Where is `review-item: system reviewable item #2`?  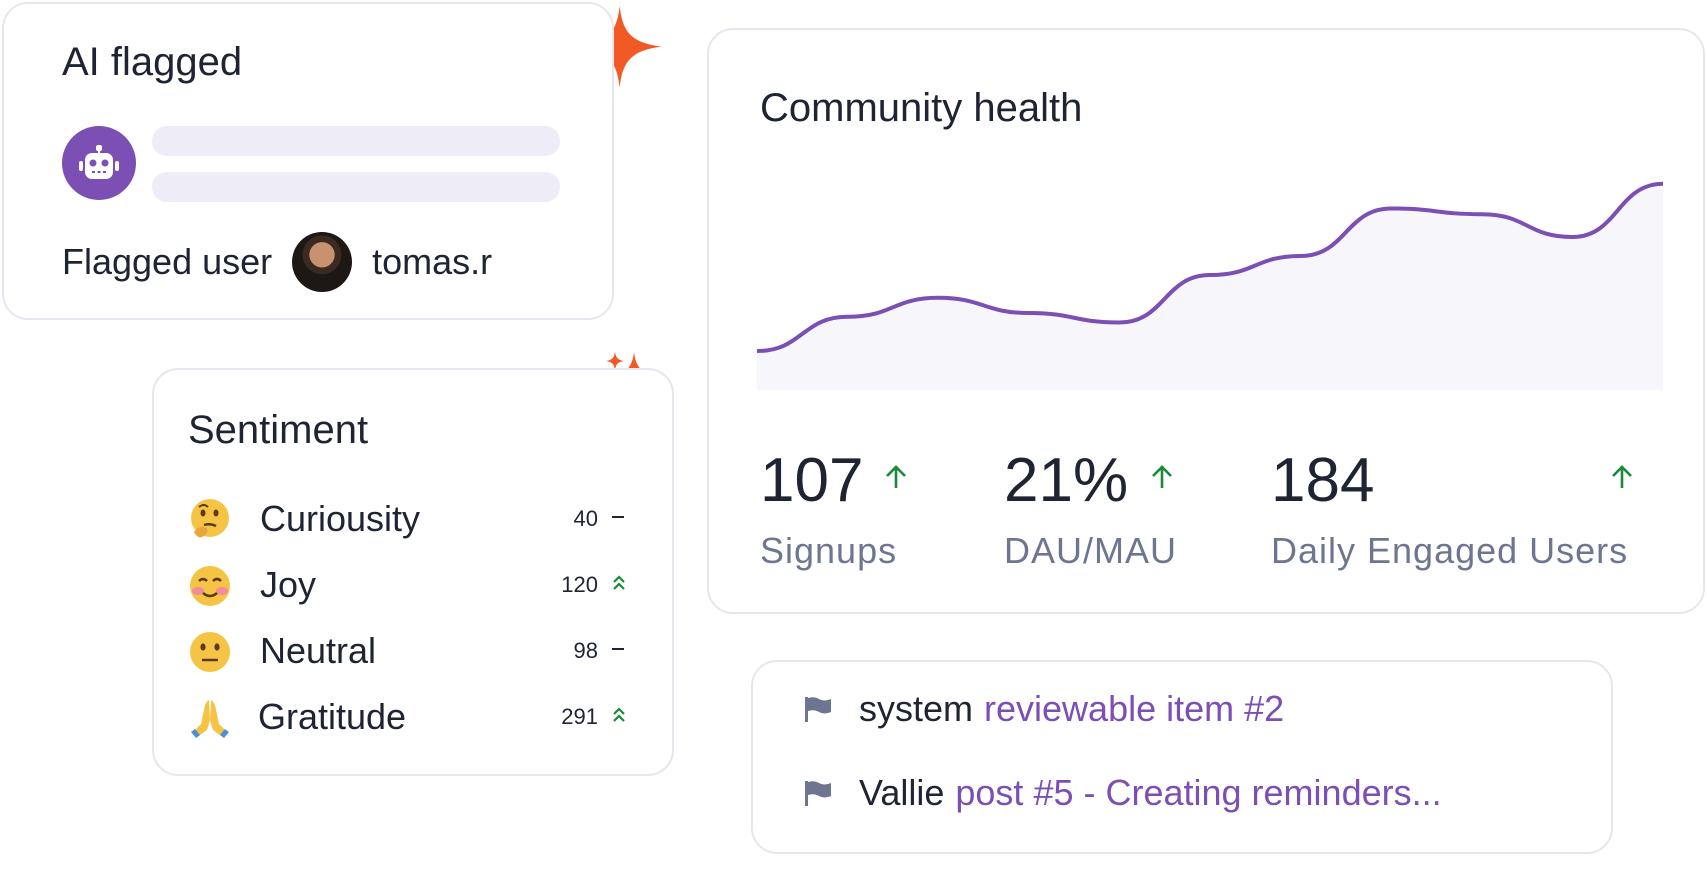
review-item: system reviewable item #2 is located at coordinates (1043, 709).